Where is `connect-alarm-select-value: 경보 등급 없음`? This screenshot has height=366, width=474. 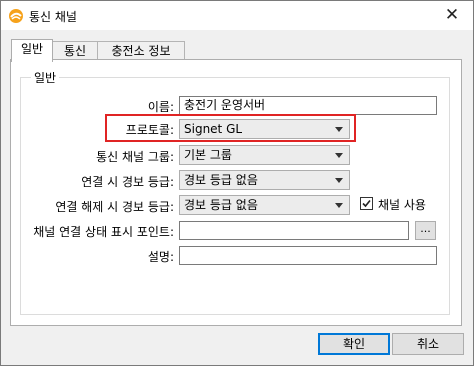 connect-alarm-select-value: 경보 등급 없음 is located at coordinates (221, 180).